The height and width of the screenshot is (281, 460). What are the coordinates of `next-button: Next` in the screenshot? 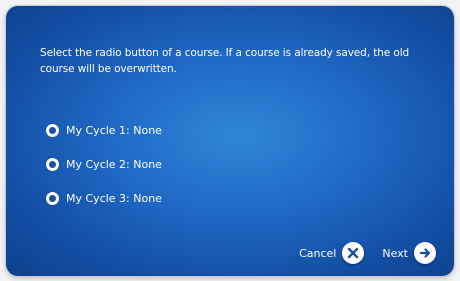 It's located at (409, 253).